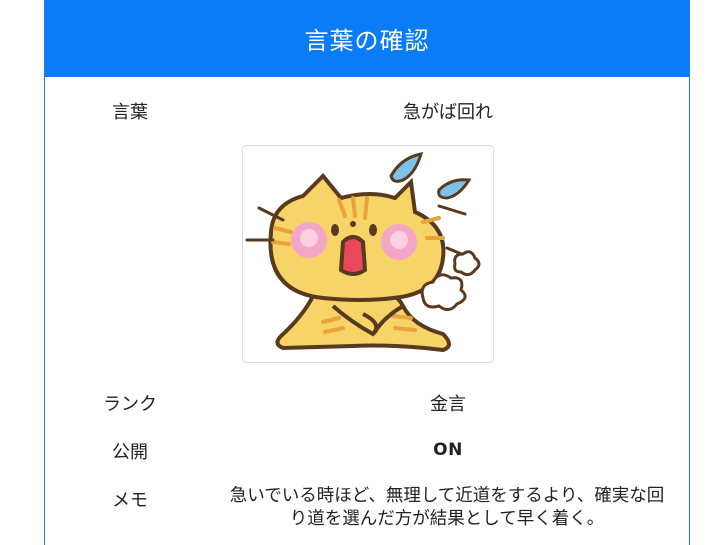  Describe the element at coordinates (448, 450) in the screenshot. I see `public-value: ON` at that location.